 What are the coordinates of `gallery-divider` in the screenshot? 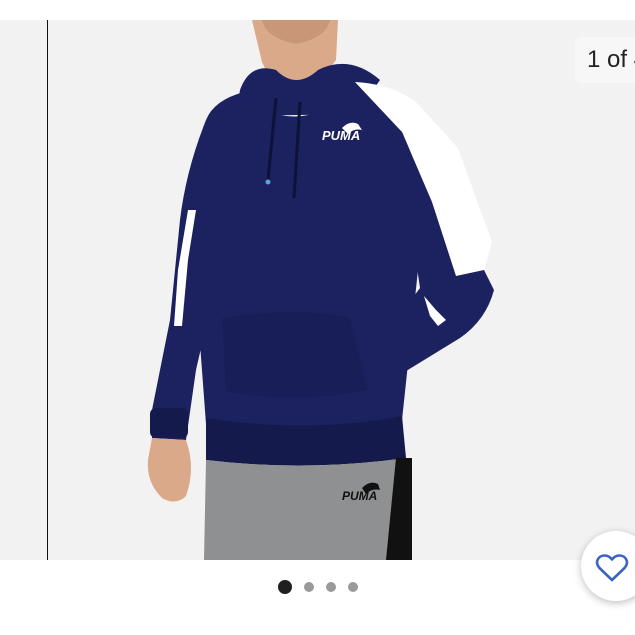 It's located at (47, 290).